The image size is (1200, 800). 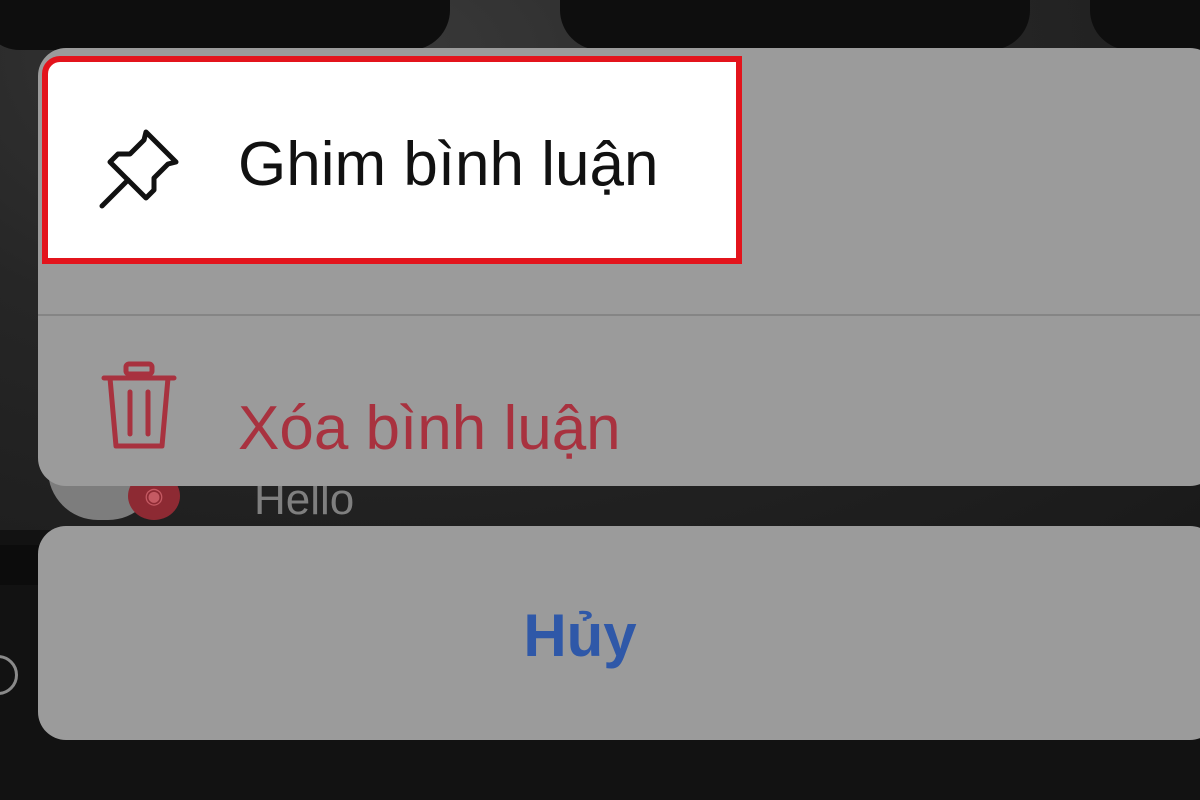 I want to click on pin-icon, so click(x=139, y=169).